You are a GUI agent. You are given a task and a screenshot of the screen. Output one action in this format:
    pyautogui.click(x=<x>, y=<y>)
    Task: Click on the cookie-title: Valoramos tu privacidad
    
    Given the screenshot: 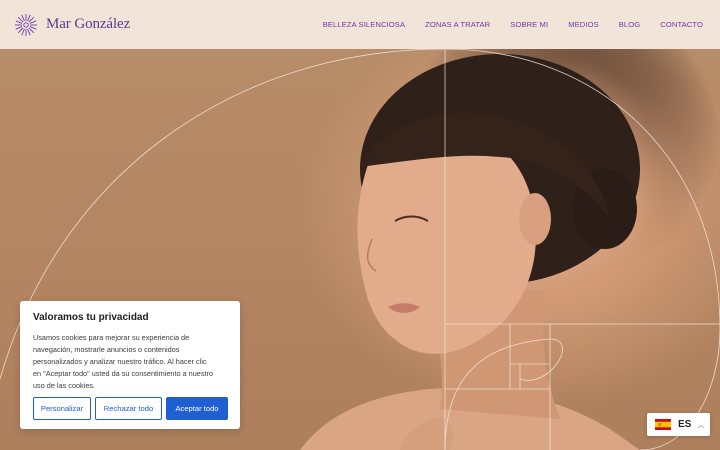 What is the action you would take?
    pyautogui.click(x=91, y=317)
    